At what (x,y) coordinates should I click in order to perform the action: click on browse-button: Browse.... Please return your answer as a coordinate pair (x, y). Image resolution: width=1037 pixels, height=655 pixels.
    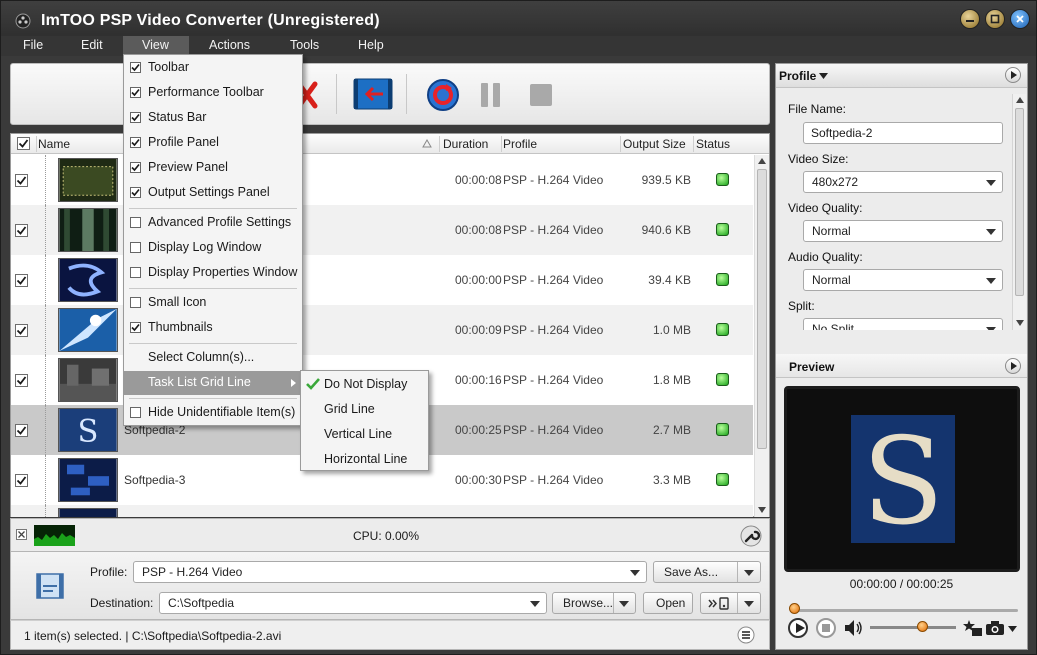
    Looking at the image, I should click on (594, 603).